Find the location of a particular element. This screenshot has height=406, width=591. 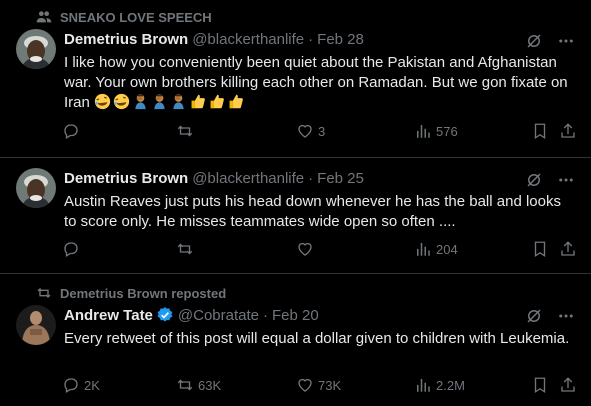

action-bar: 2K 63K 73K 2.2M is located at coordinates (318, 388).